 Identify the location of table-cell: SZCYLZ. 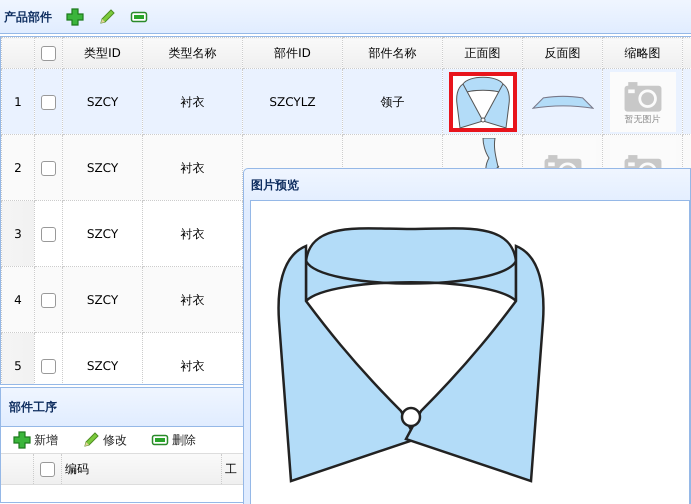
(292, 101).